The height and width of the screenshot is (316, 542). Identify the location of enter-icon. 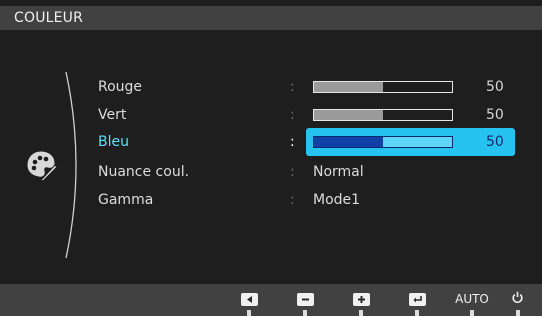
(417, 299).